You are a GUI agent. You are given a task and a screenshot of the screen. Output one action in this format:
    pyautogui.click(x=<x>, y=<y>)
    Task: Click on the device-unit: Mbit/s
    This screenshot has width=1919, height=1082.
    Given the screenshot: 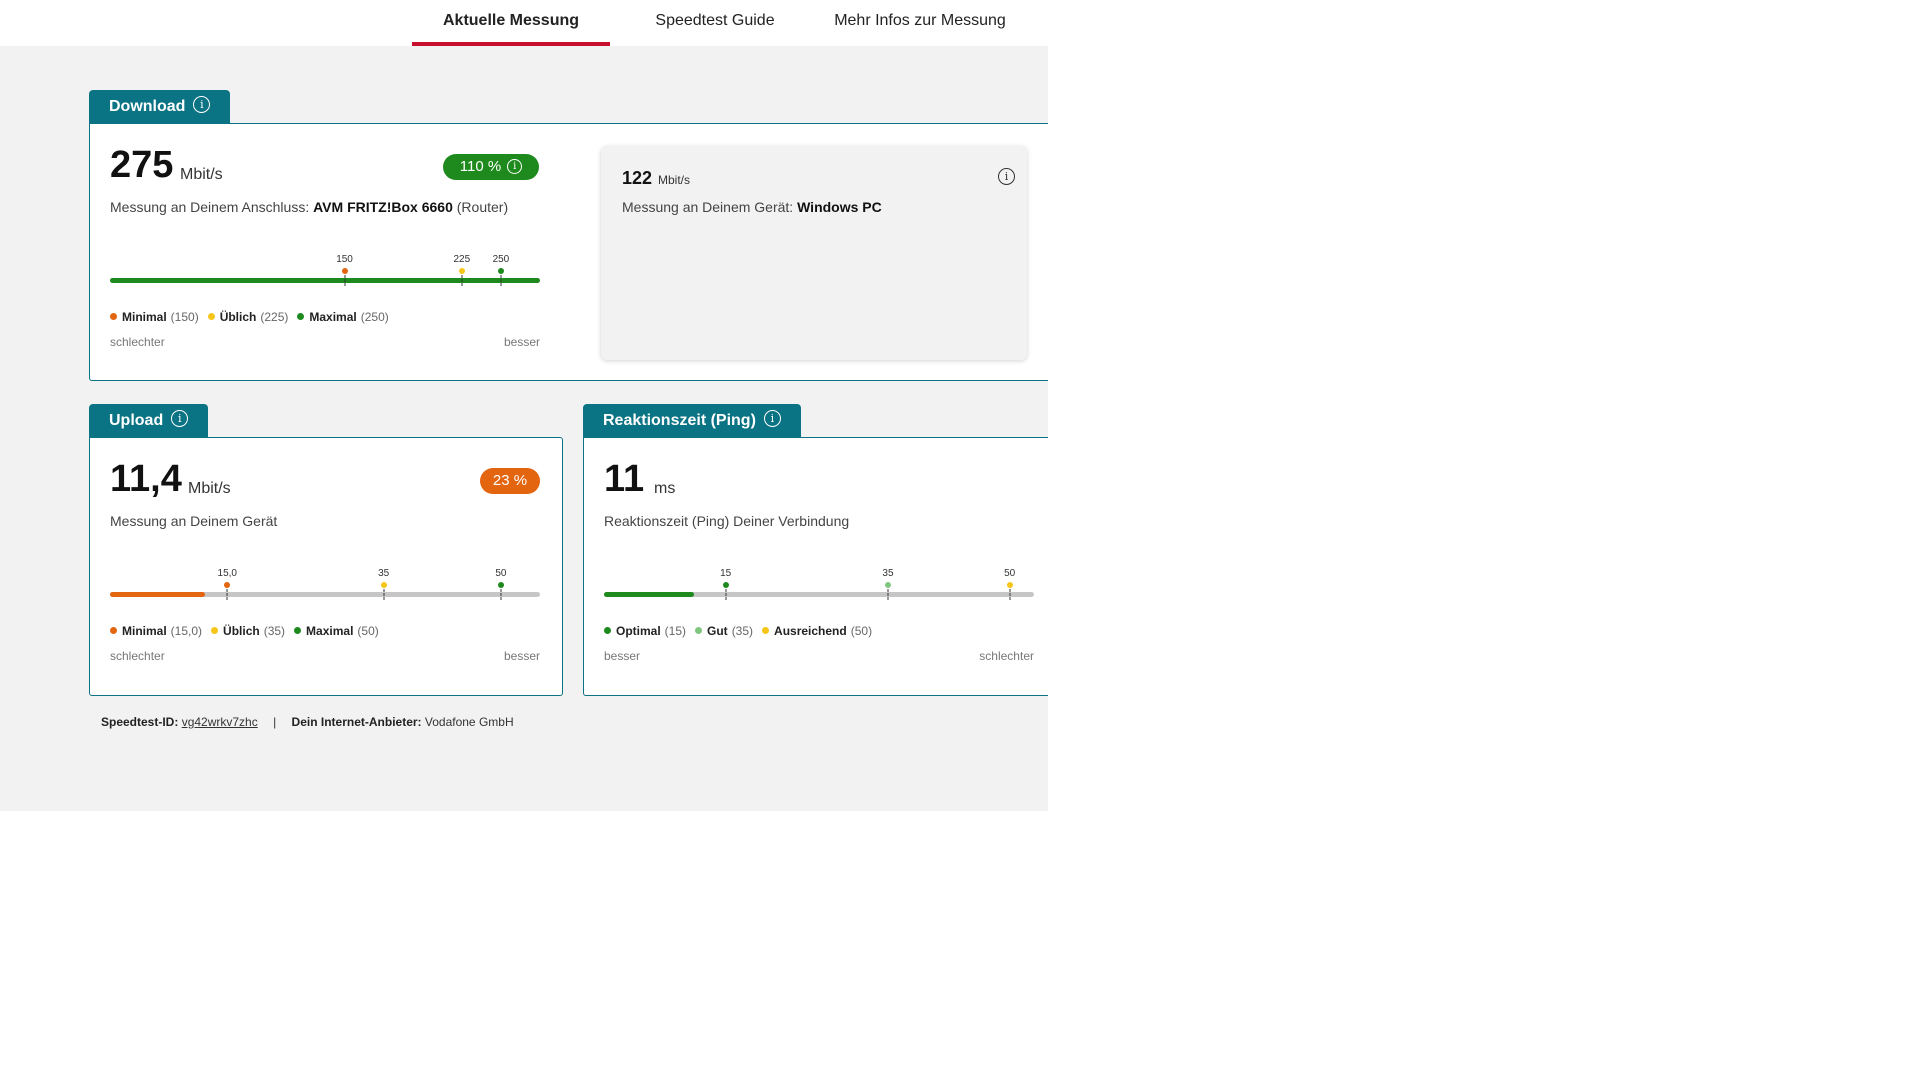 What is the action you would take?
    pyautogui.click(x=674, y=180)
    